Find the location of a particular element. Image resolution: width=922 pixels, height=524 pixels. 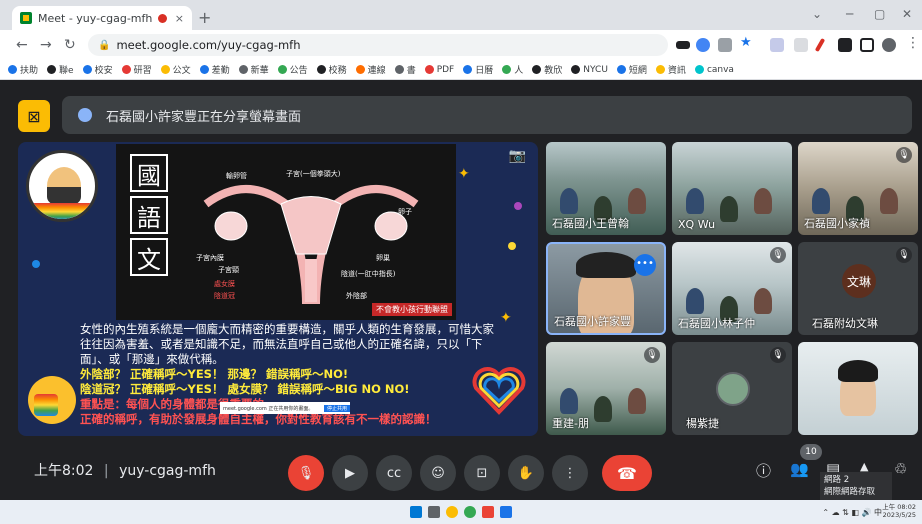

participant-tile: 石磊國小王曾翰 is located at coordinates (606, 188).